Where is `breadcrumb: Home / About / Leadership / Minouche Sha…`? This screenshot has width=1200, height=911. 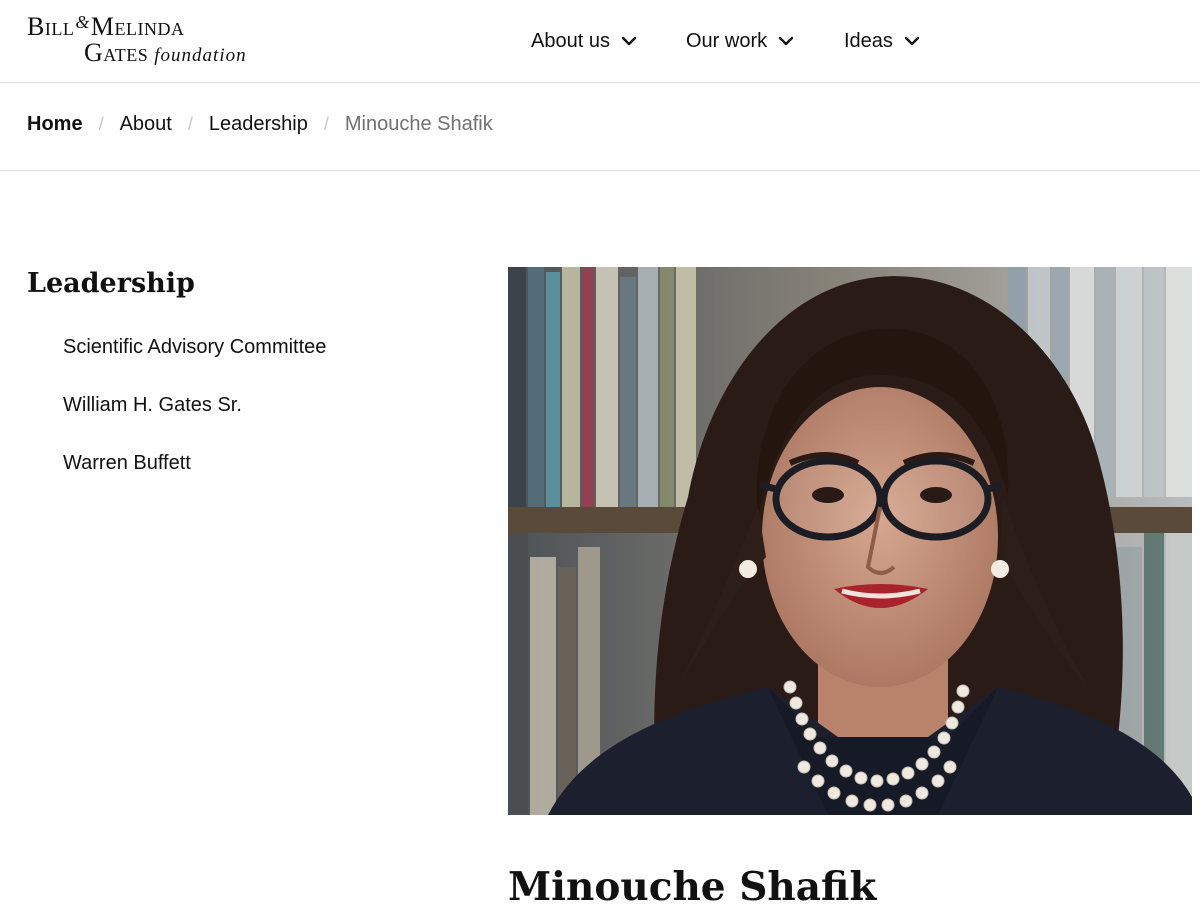 breadcrumb: Home / About / Leadership / Minouche Sha… is located at coordinates (260, 124).